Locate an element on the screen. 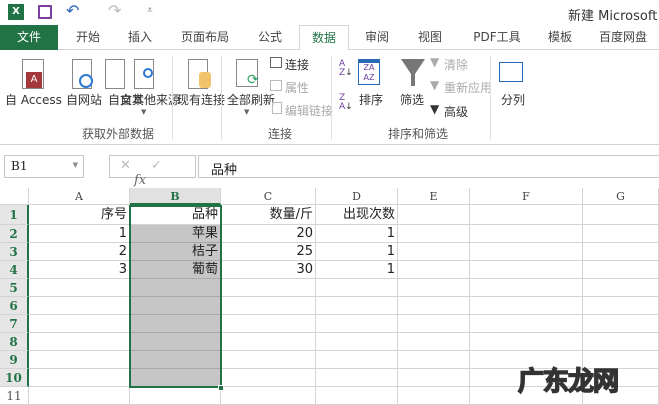  cell-C10 is located at coordinates (268, 378).